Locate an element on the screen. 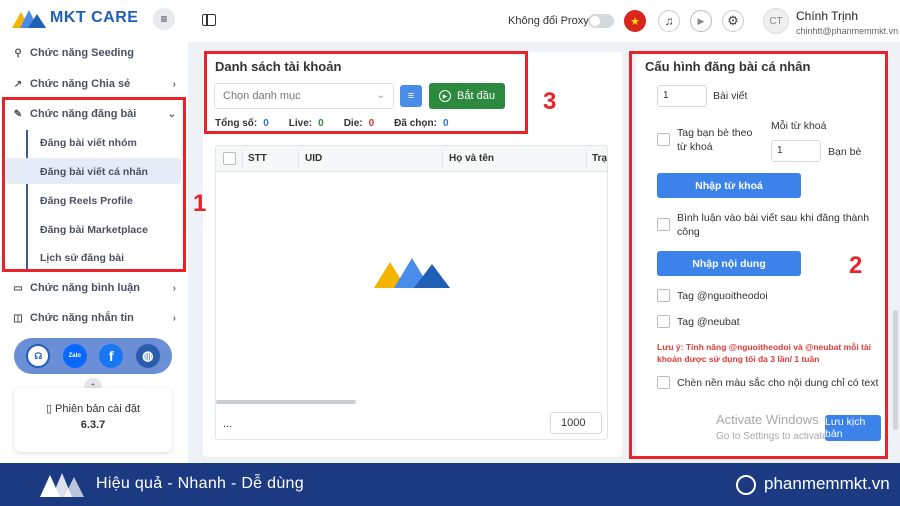 The width and height of the screenshot is (900, 506). globe-icon is located at coordinates (746, 485).